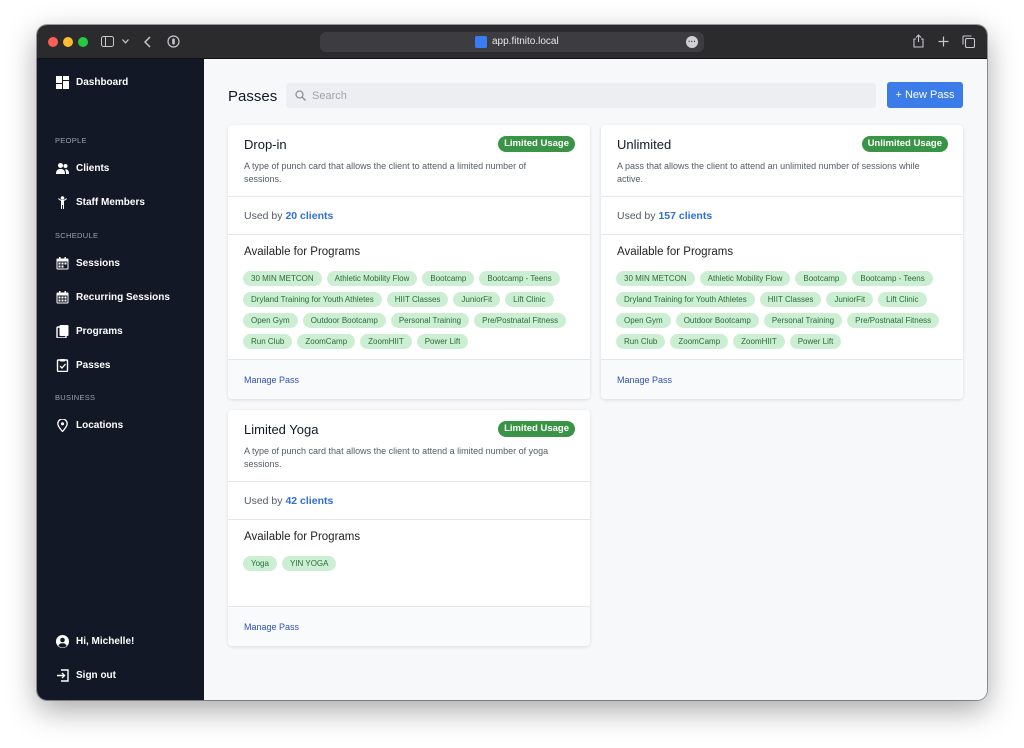 The width and height of the screenshot is (1024, 748). Describe the element at coordinates (63, 675) in the screenshot. I see `sign-out-icon` at that location.